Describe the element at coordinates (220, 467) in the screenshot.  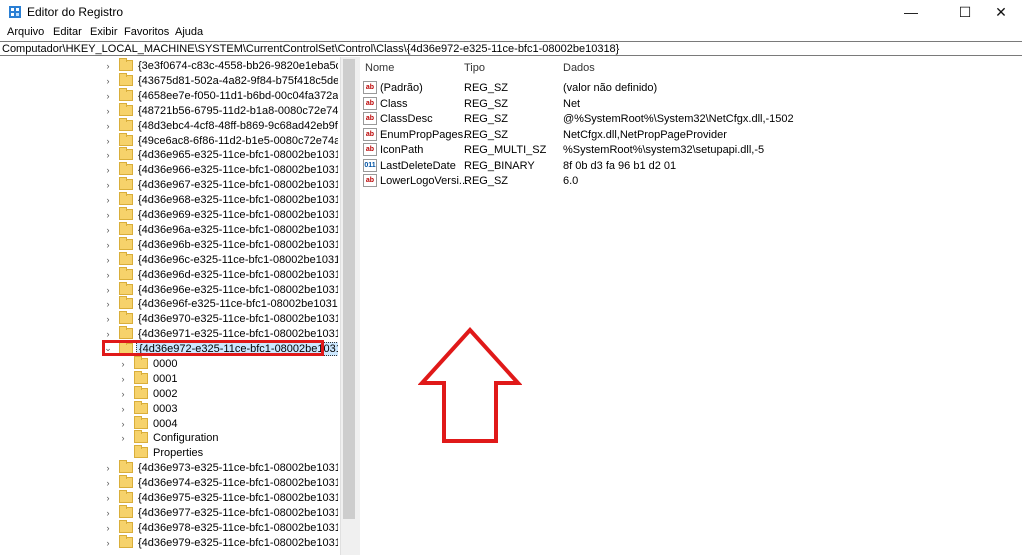
I see `tree-item-key: › {4d36e973-e325-11ce-bfc1-08002be10318}` at that location.